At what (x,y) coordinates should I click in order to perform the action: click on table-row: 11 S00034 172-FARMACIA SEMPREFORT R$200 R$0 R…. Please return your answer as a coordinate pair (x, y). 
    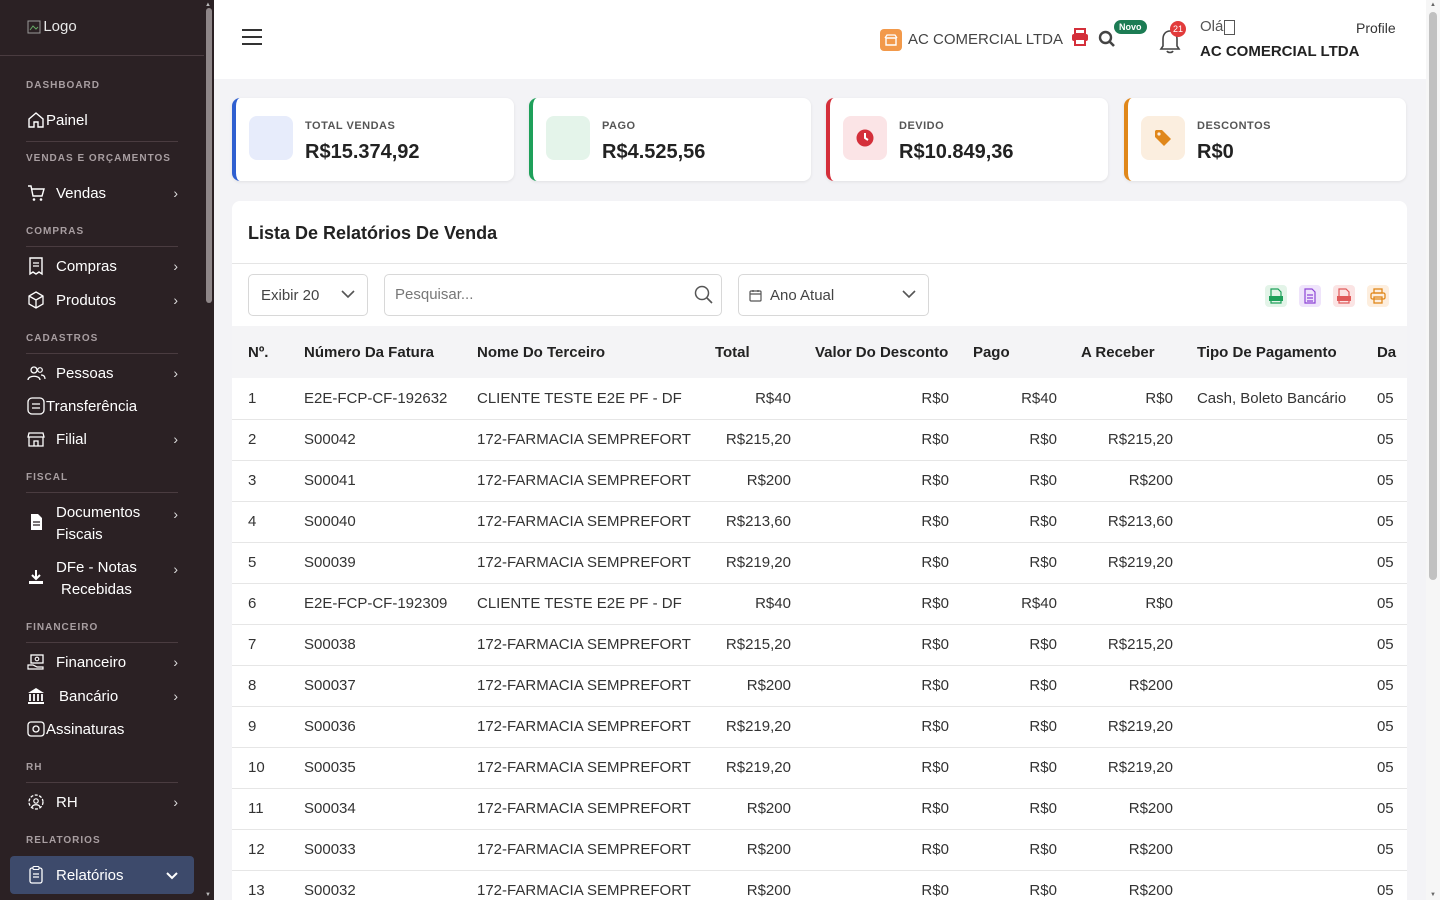
    Looking at the image, I should click on (819, 809).